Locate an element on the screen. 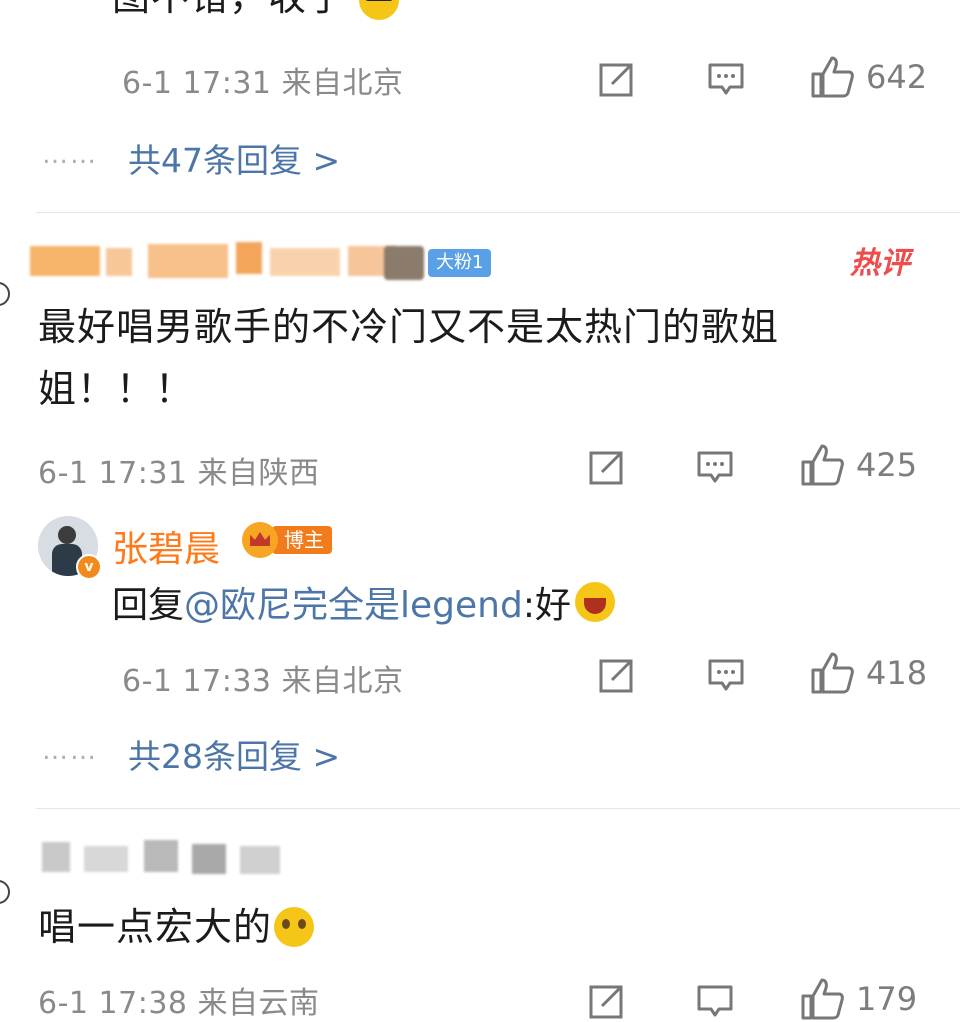 This screenshot has width=960, height=1022. view-replies-link: 共28条回复 > is located at coordinates (234, 754).